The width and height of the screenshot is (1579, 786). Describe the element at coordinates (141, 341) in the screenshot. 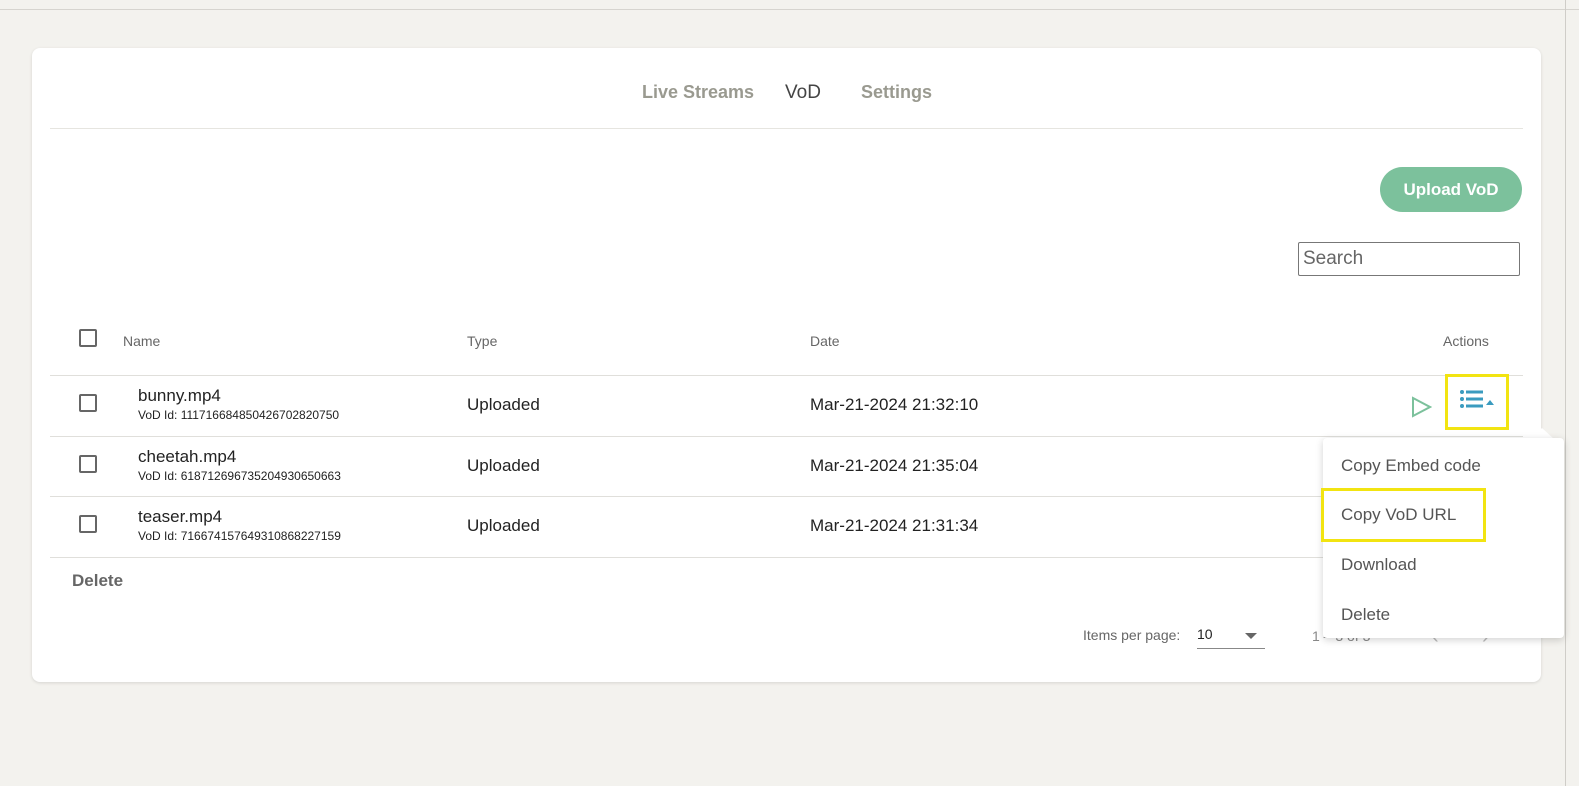

I see `column-header-name: Name` at that location.